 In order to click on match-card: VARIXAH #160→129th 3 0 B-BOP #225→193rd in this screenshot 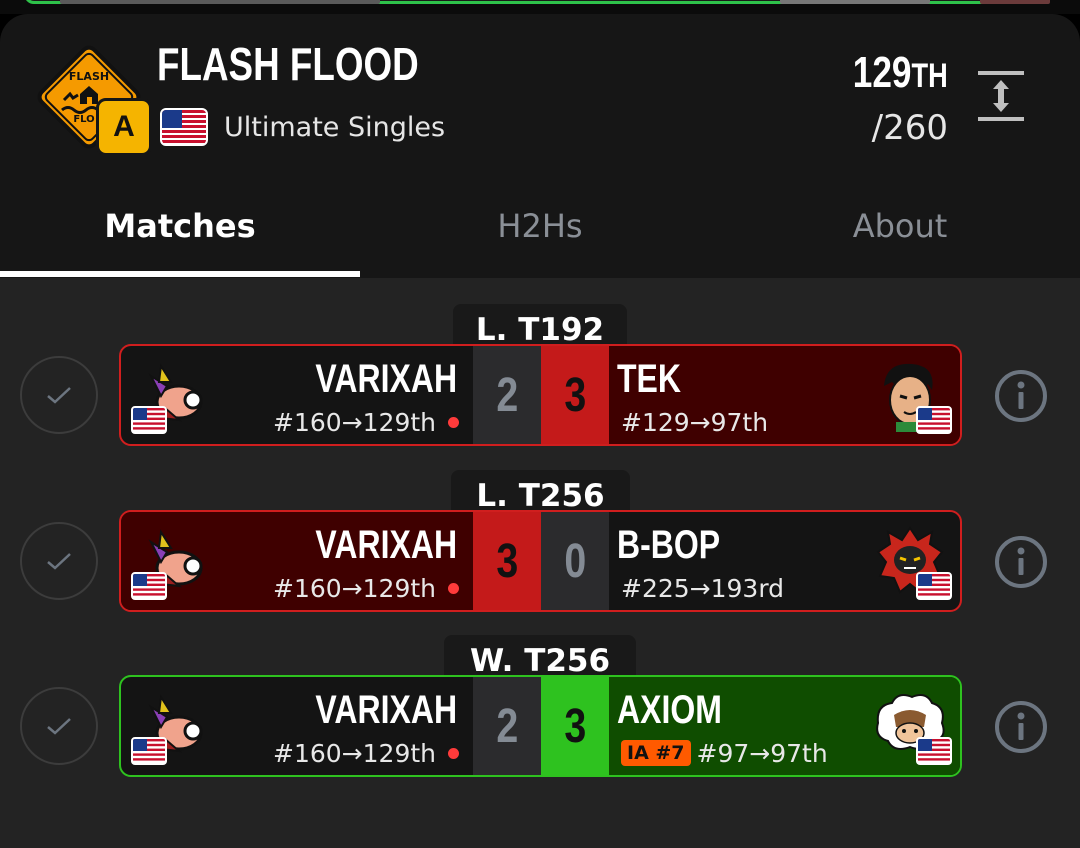, I will do `click(540, 561)`.